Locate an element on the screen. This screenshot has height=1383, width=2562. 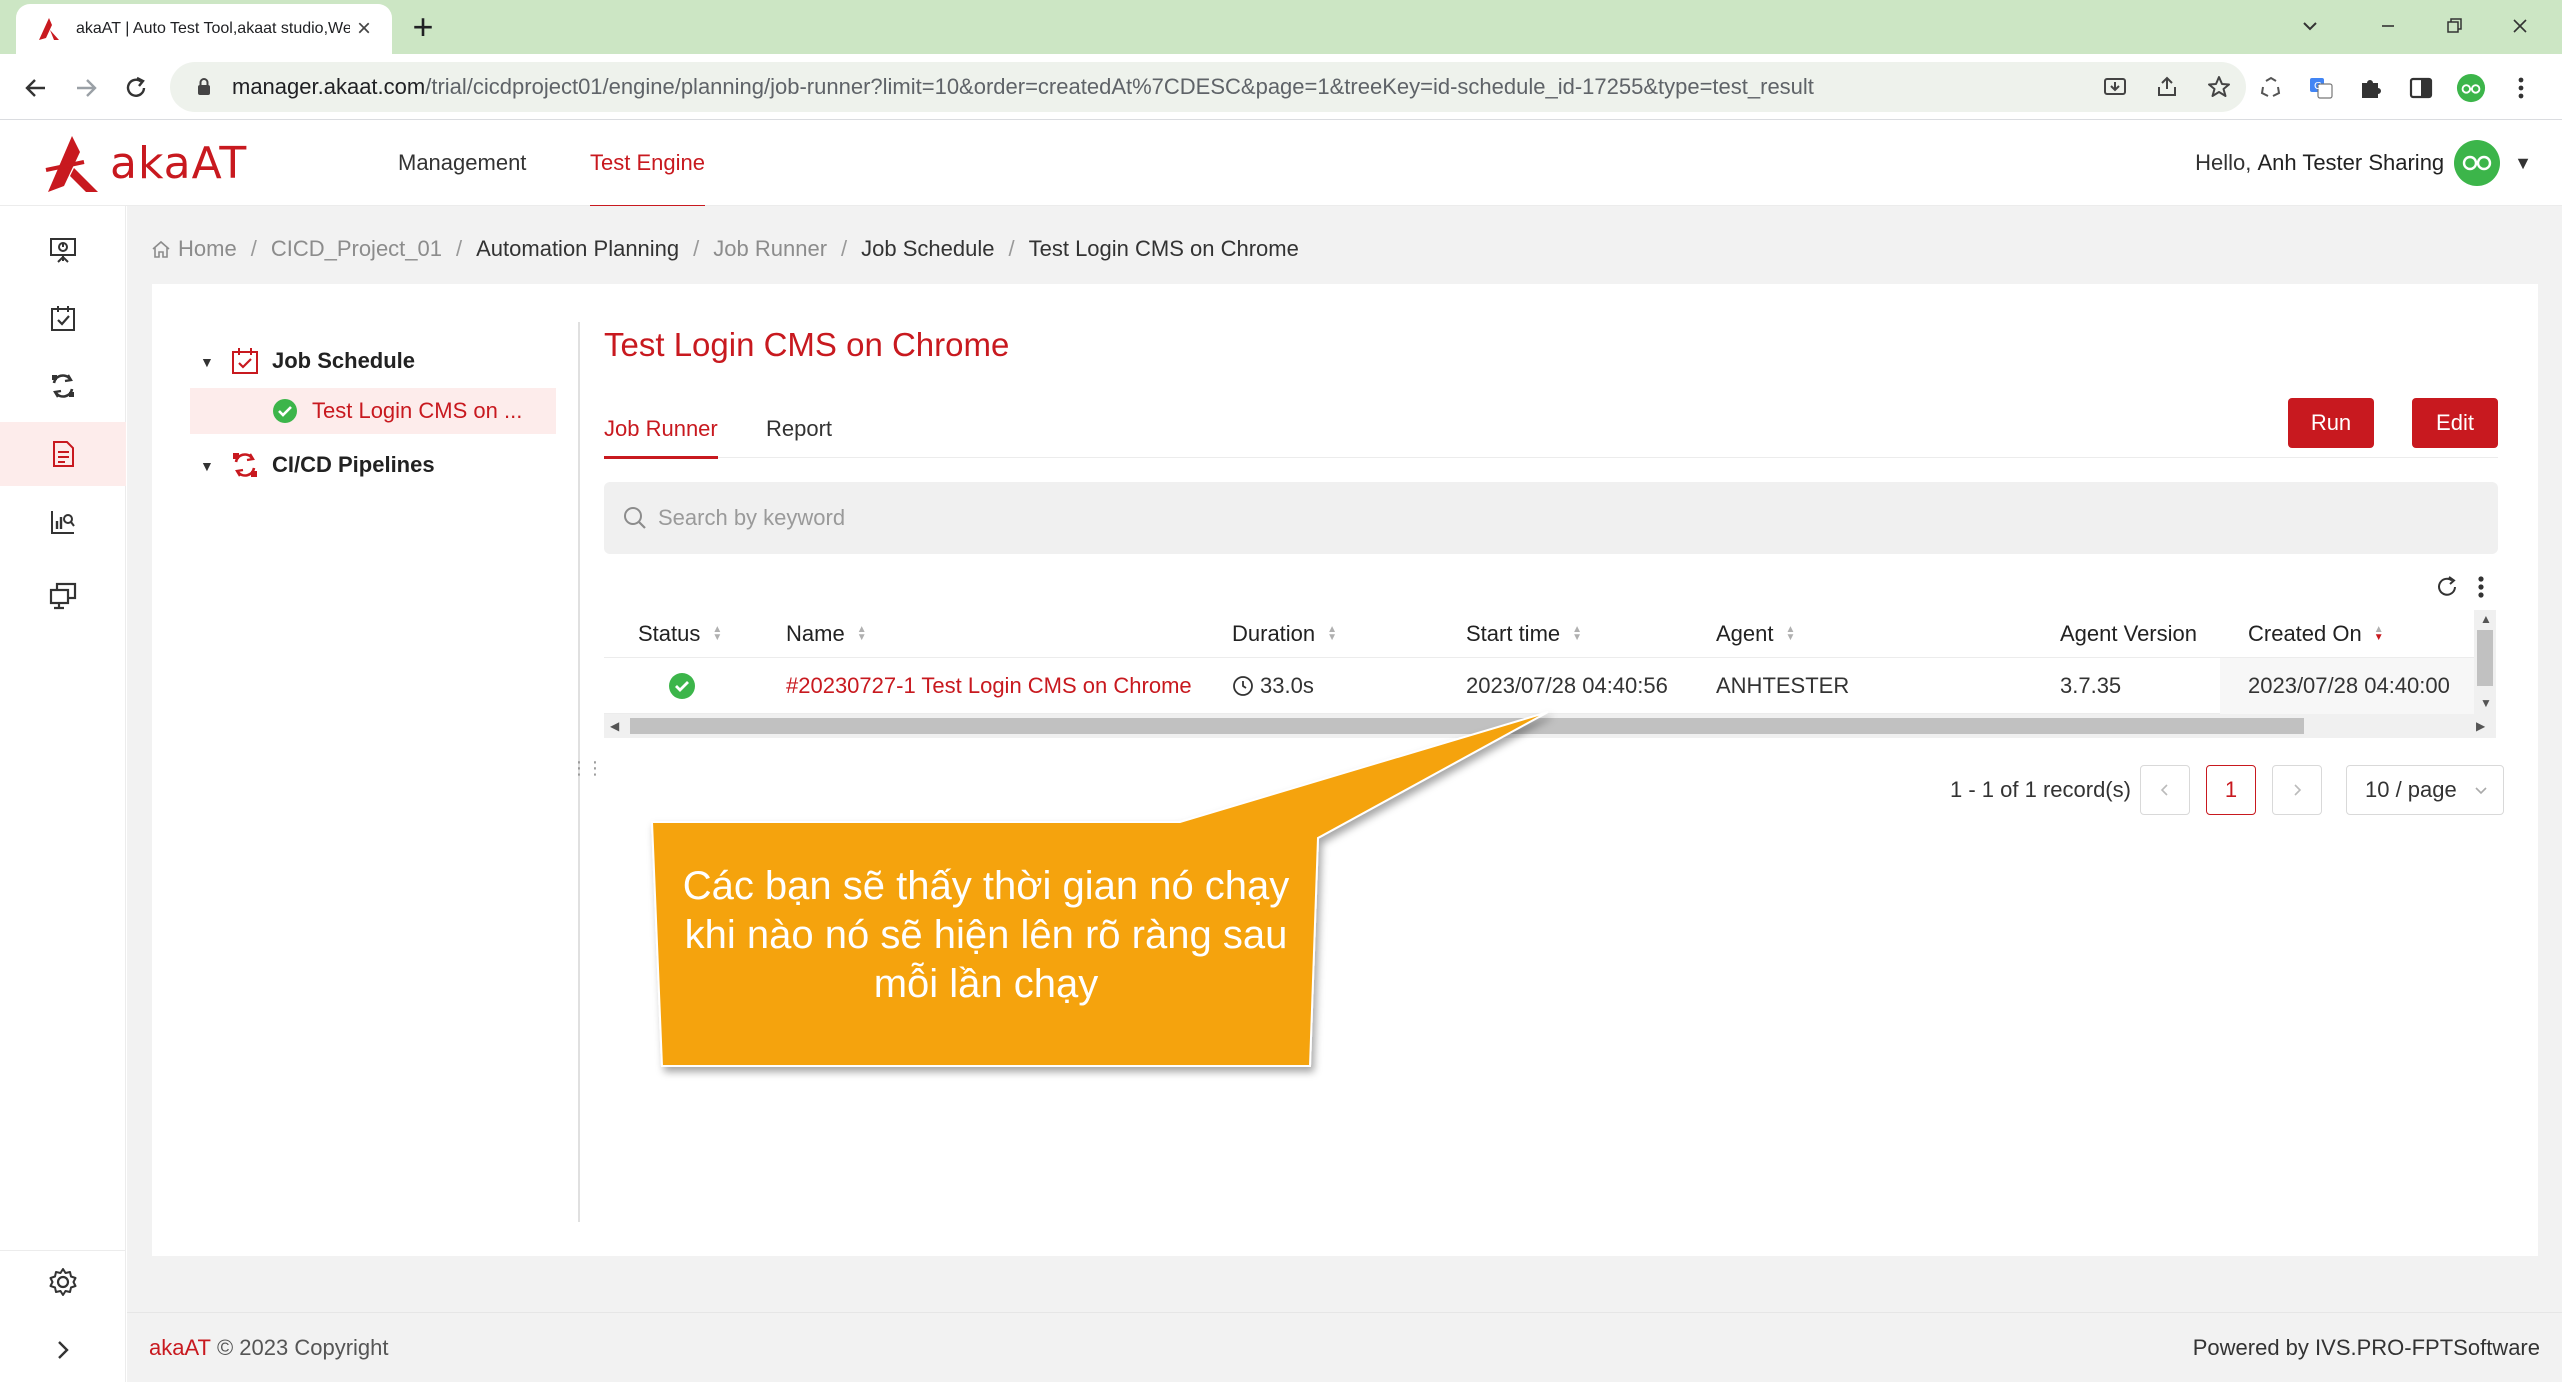
scroll-right-icon: ▶ is located at coordinates (2480, 726).